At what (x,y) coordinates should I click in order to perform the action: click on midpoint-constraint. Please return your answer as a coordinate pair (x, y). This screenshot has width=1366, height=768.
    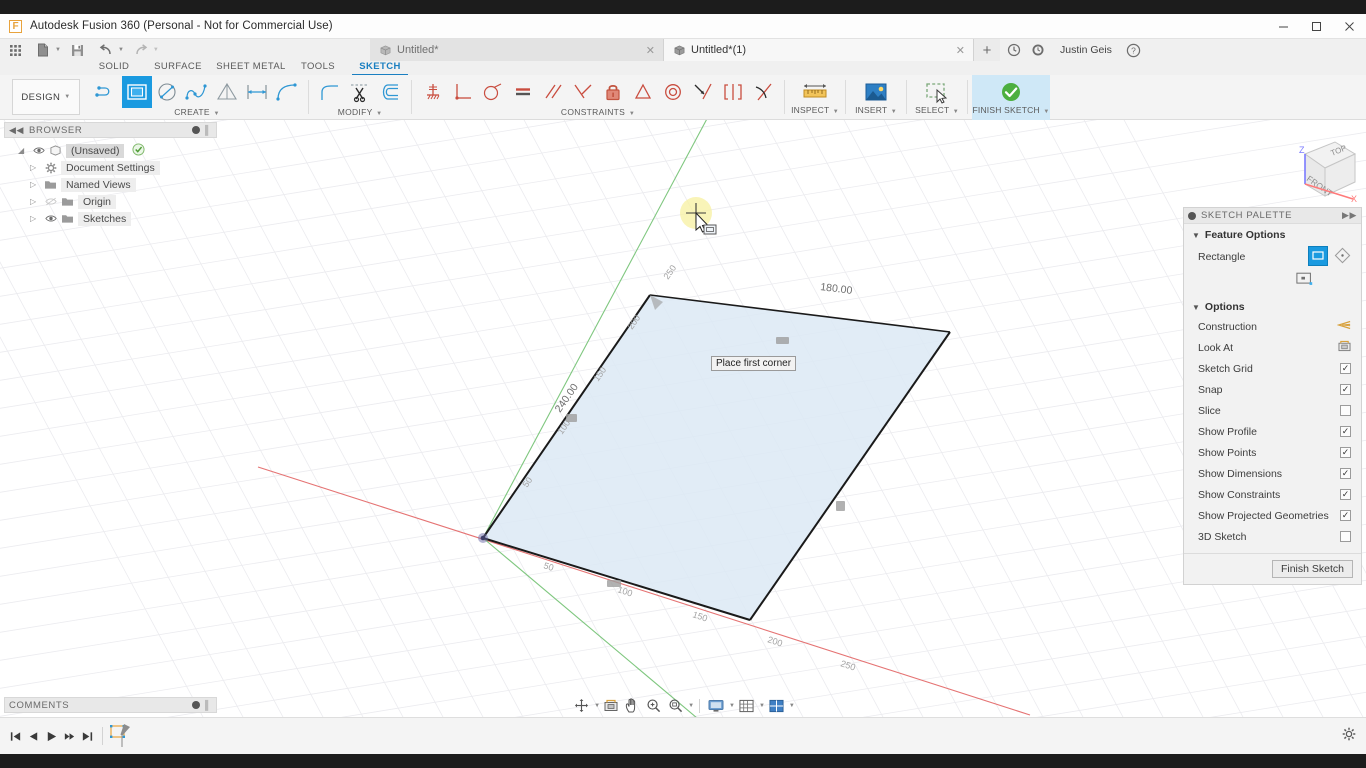
    Looking at the image, I should click on (733, 92).